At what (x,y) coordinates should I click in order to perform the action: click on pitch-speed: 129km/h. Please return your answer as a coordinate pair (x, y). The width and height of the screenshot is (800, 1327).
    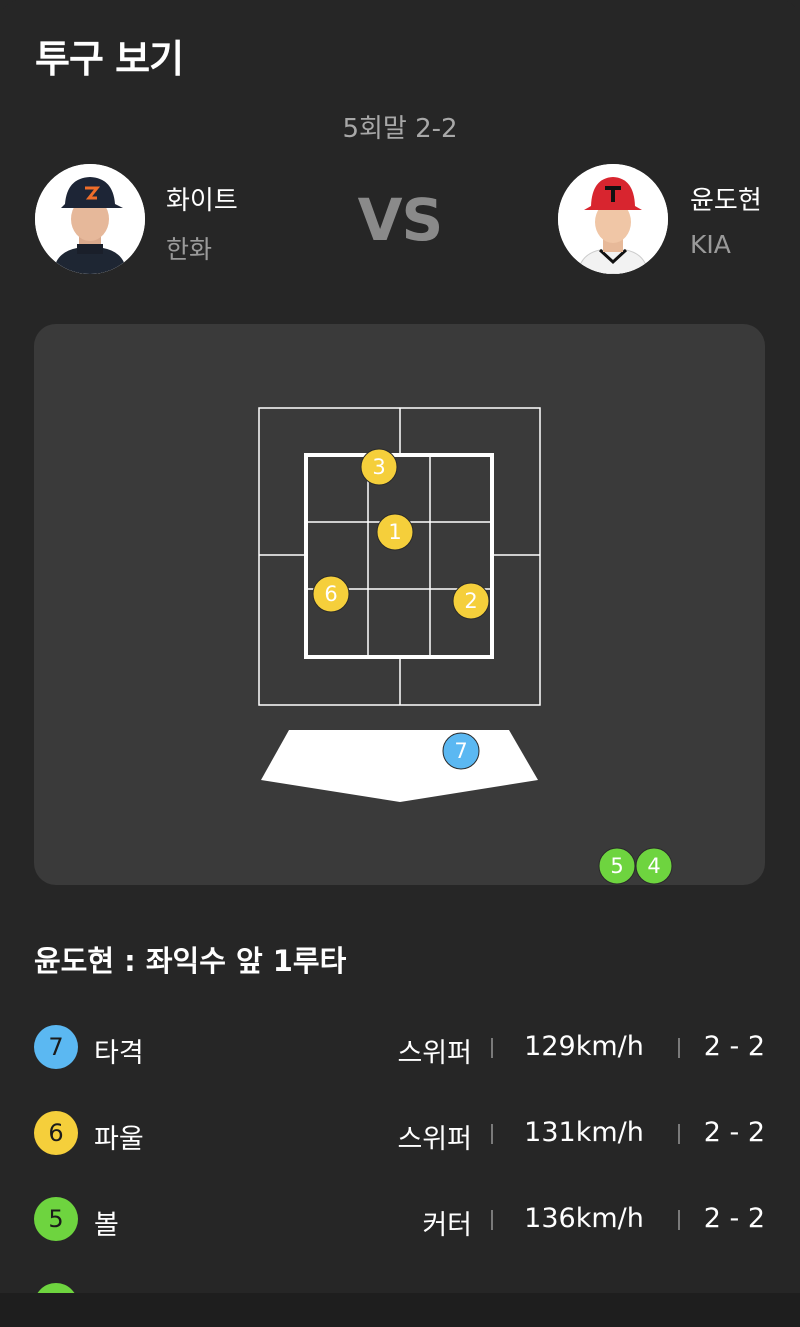
    Looking at the image, I should click on (584, 1046).